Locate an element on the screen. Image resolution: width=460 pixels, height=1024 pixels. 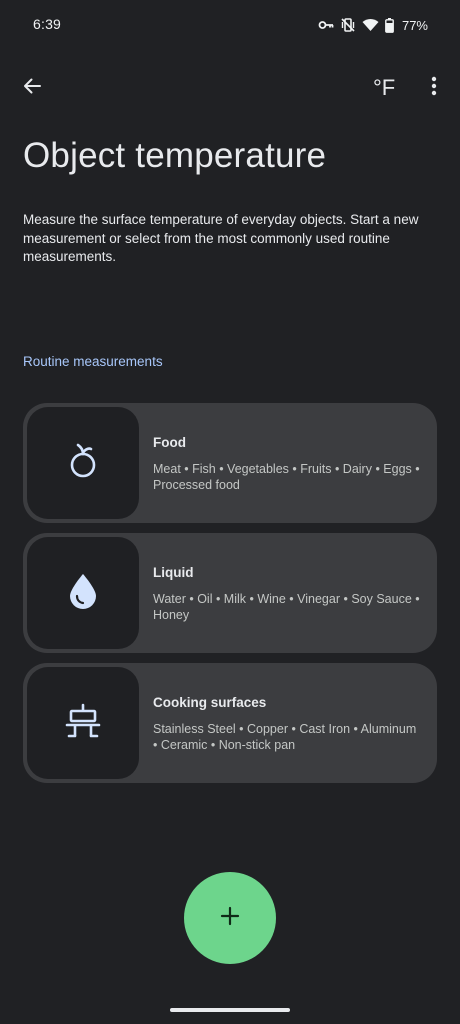
arrow-back-icon is located at coordinates (32, 88).